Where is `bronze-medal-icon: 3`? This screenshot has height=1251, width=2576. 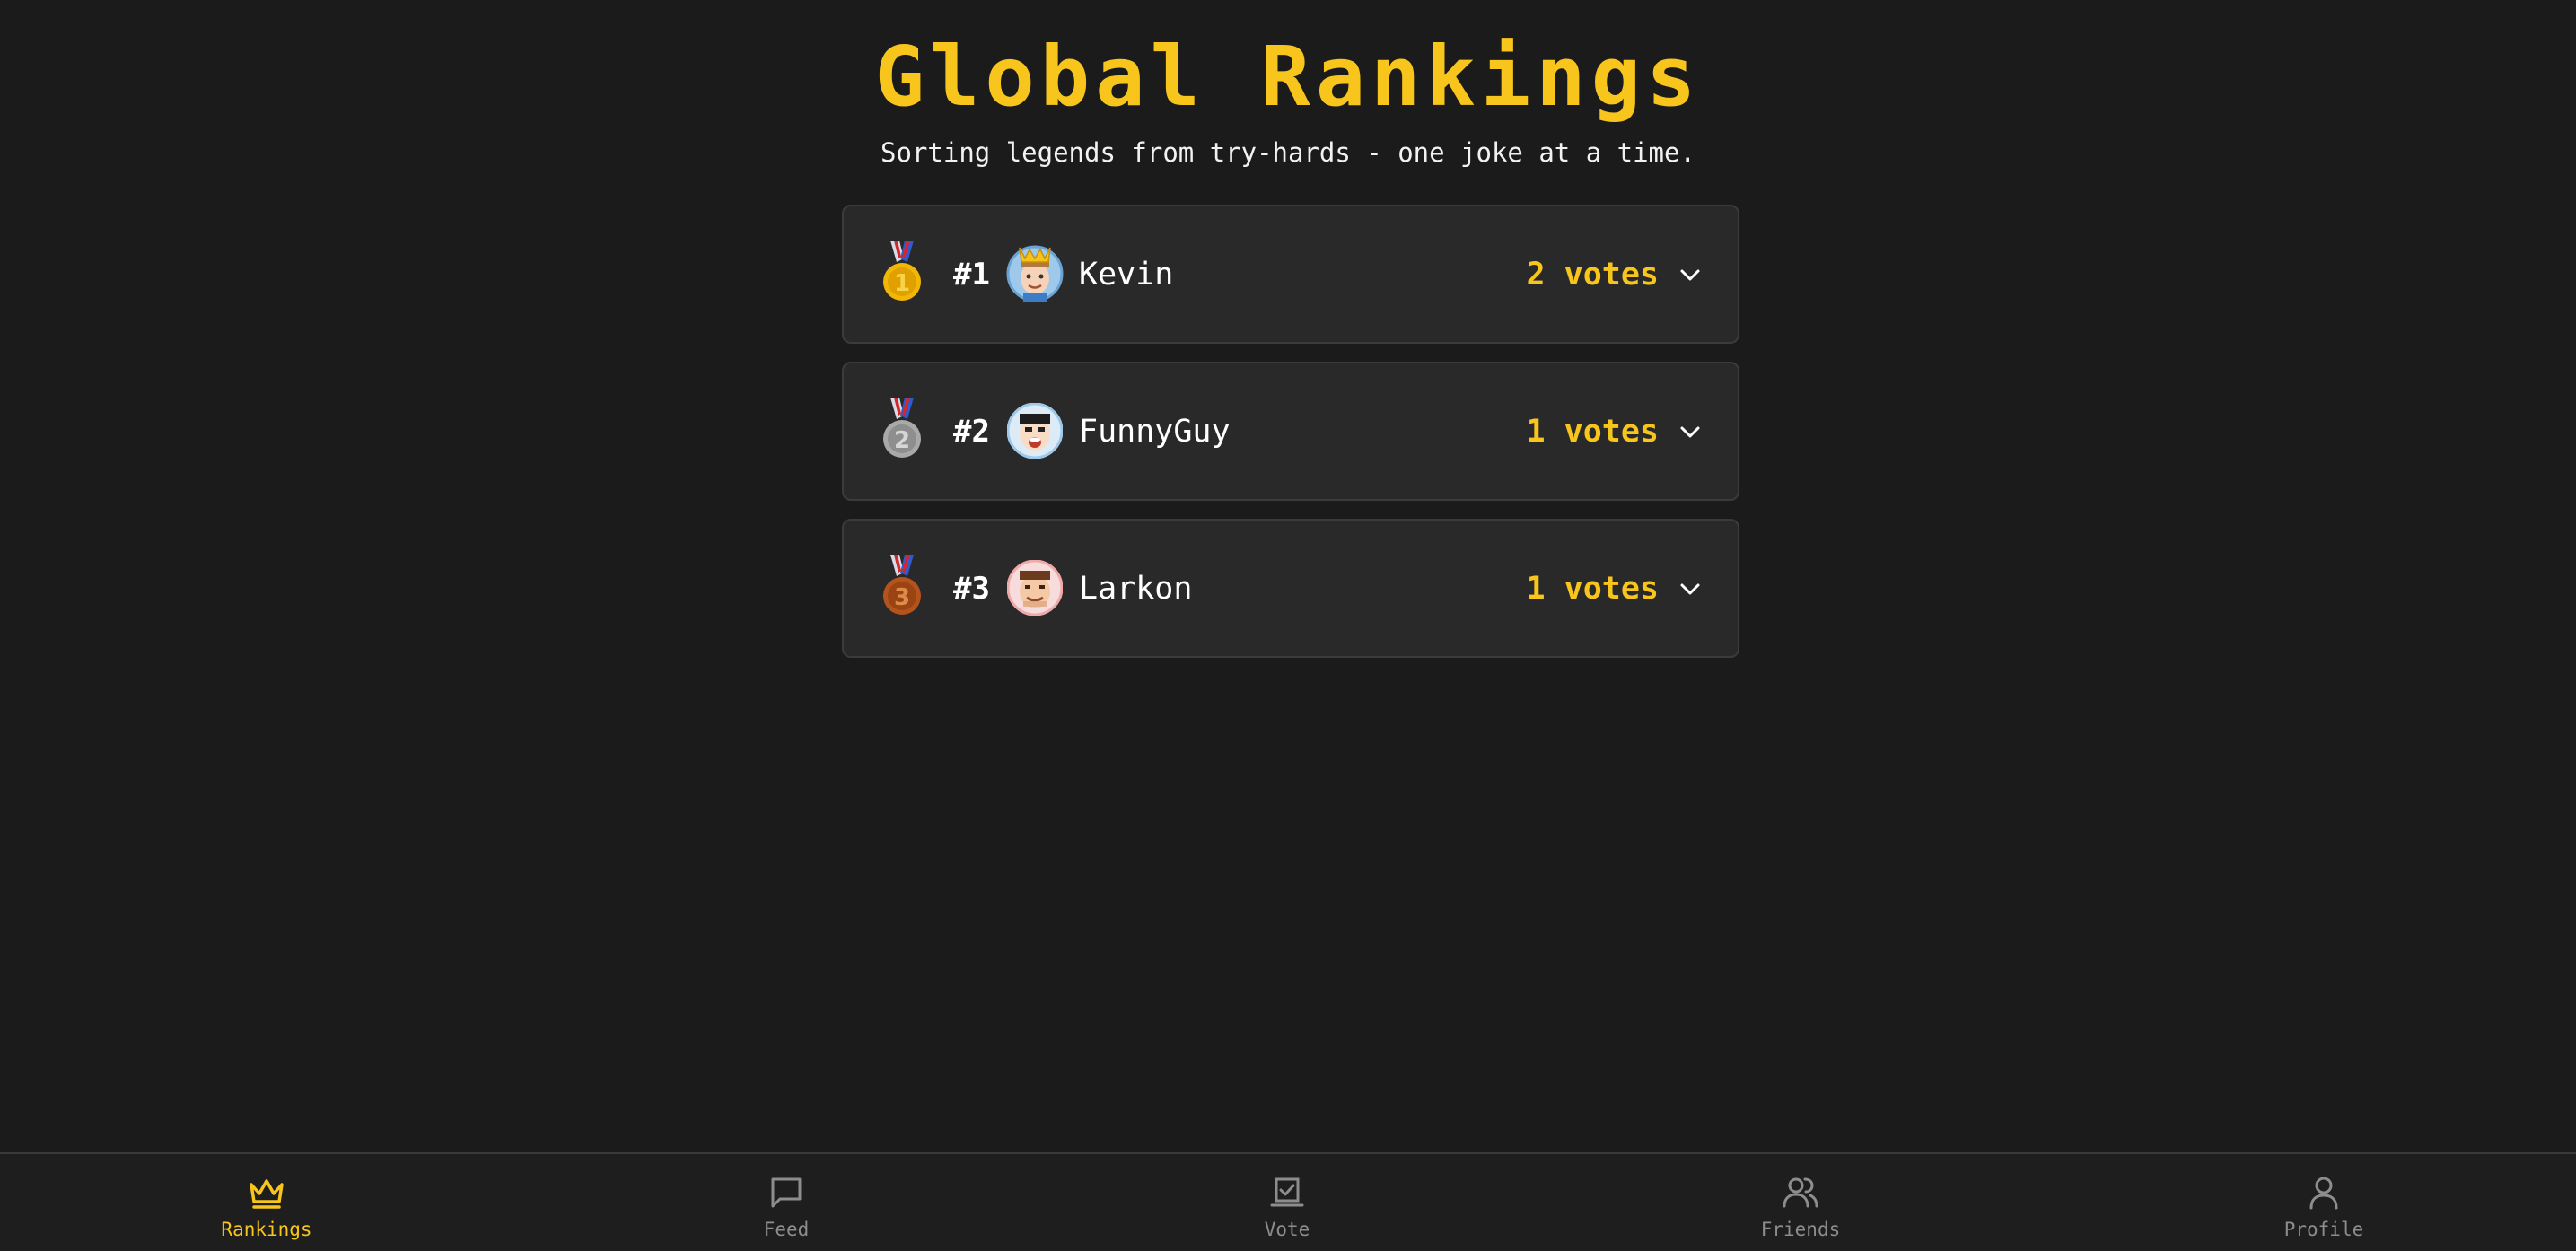
bronze-medal-icon: 3 is located at coordinates (902, 585).